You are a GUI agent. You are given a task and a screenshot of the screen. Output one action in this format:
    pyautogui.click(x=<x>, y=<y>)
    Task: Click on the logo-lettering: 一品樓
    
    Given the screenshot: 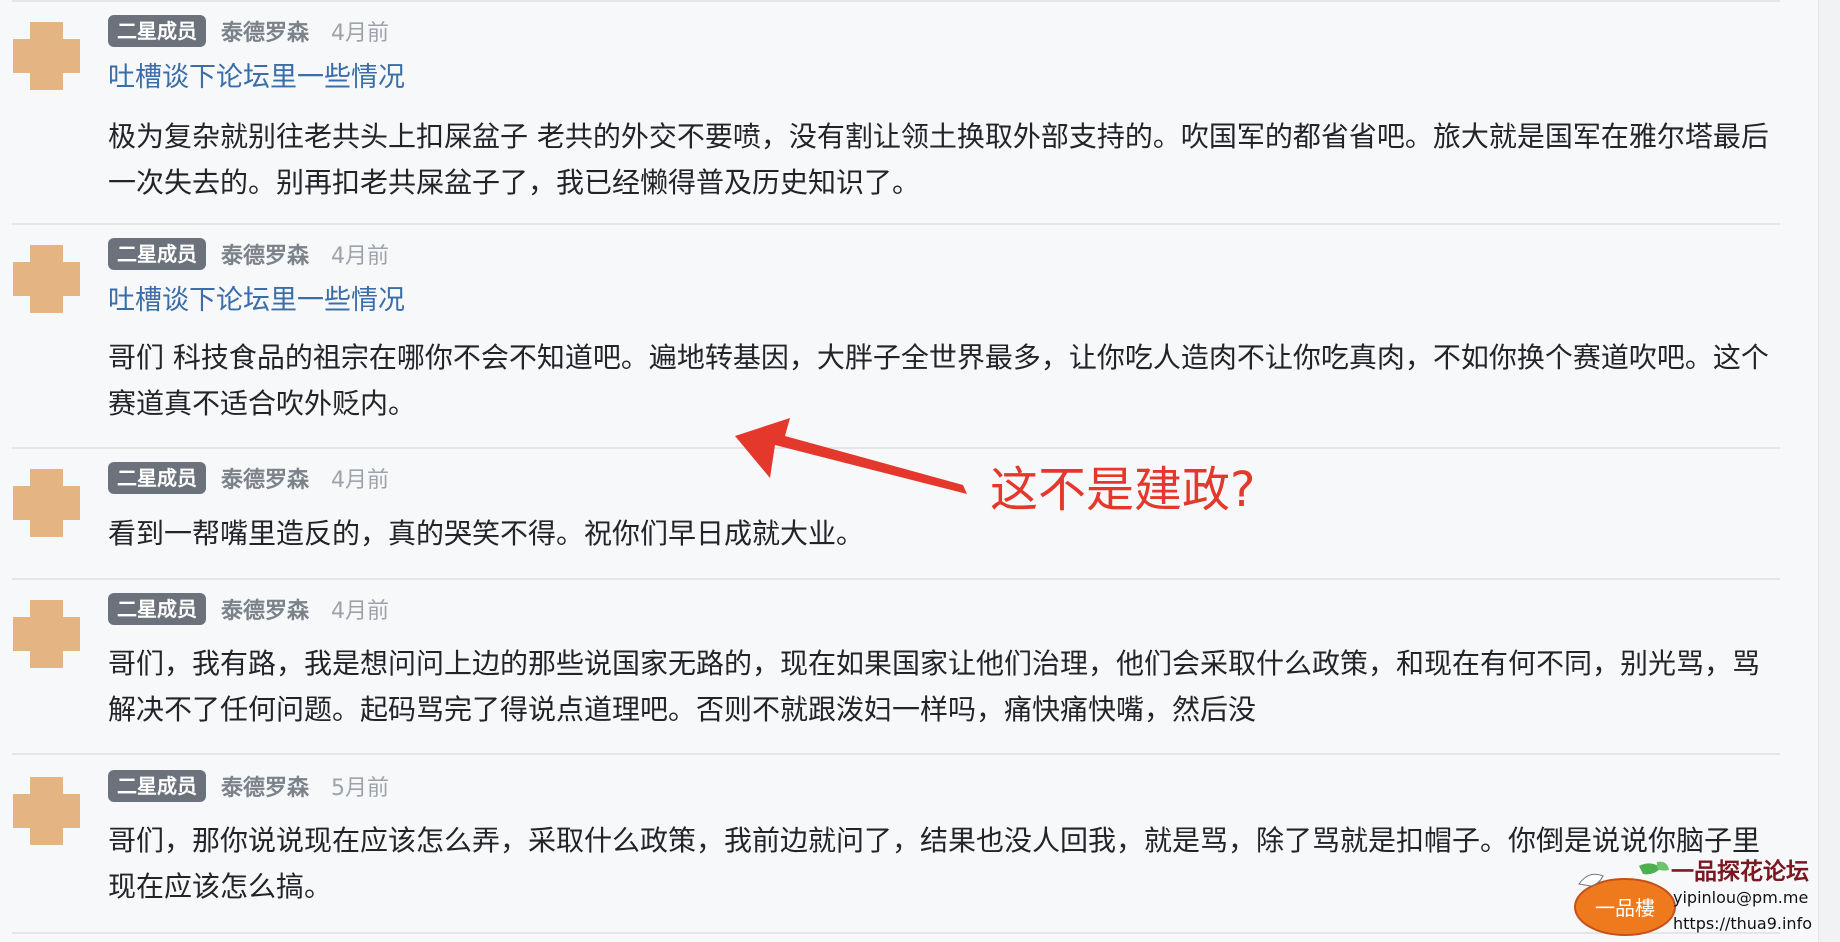 What is the action you would take?
    pyautogui.click(x=1625, y=908)
    